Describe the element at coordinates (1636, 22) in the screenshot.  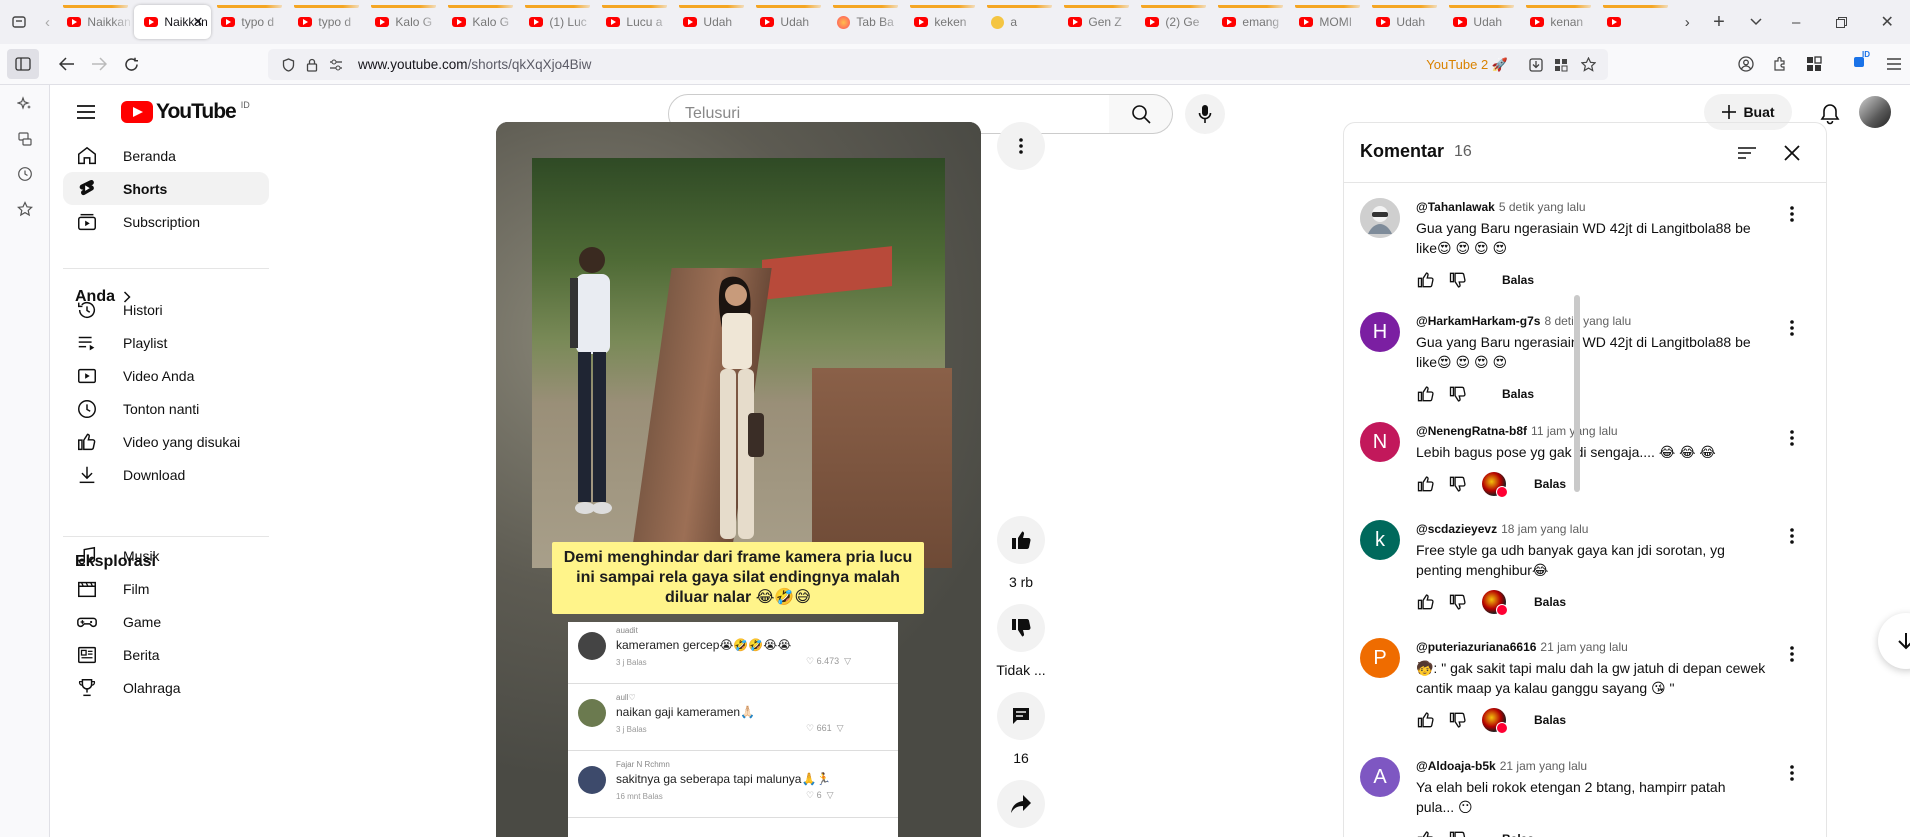
I see `browser-tab` at that location.